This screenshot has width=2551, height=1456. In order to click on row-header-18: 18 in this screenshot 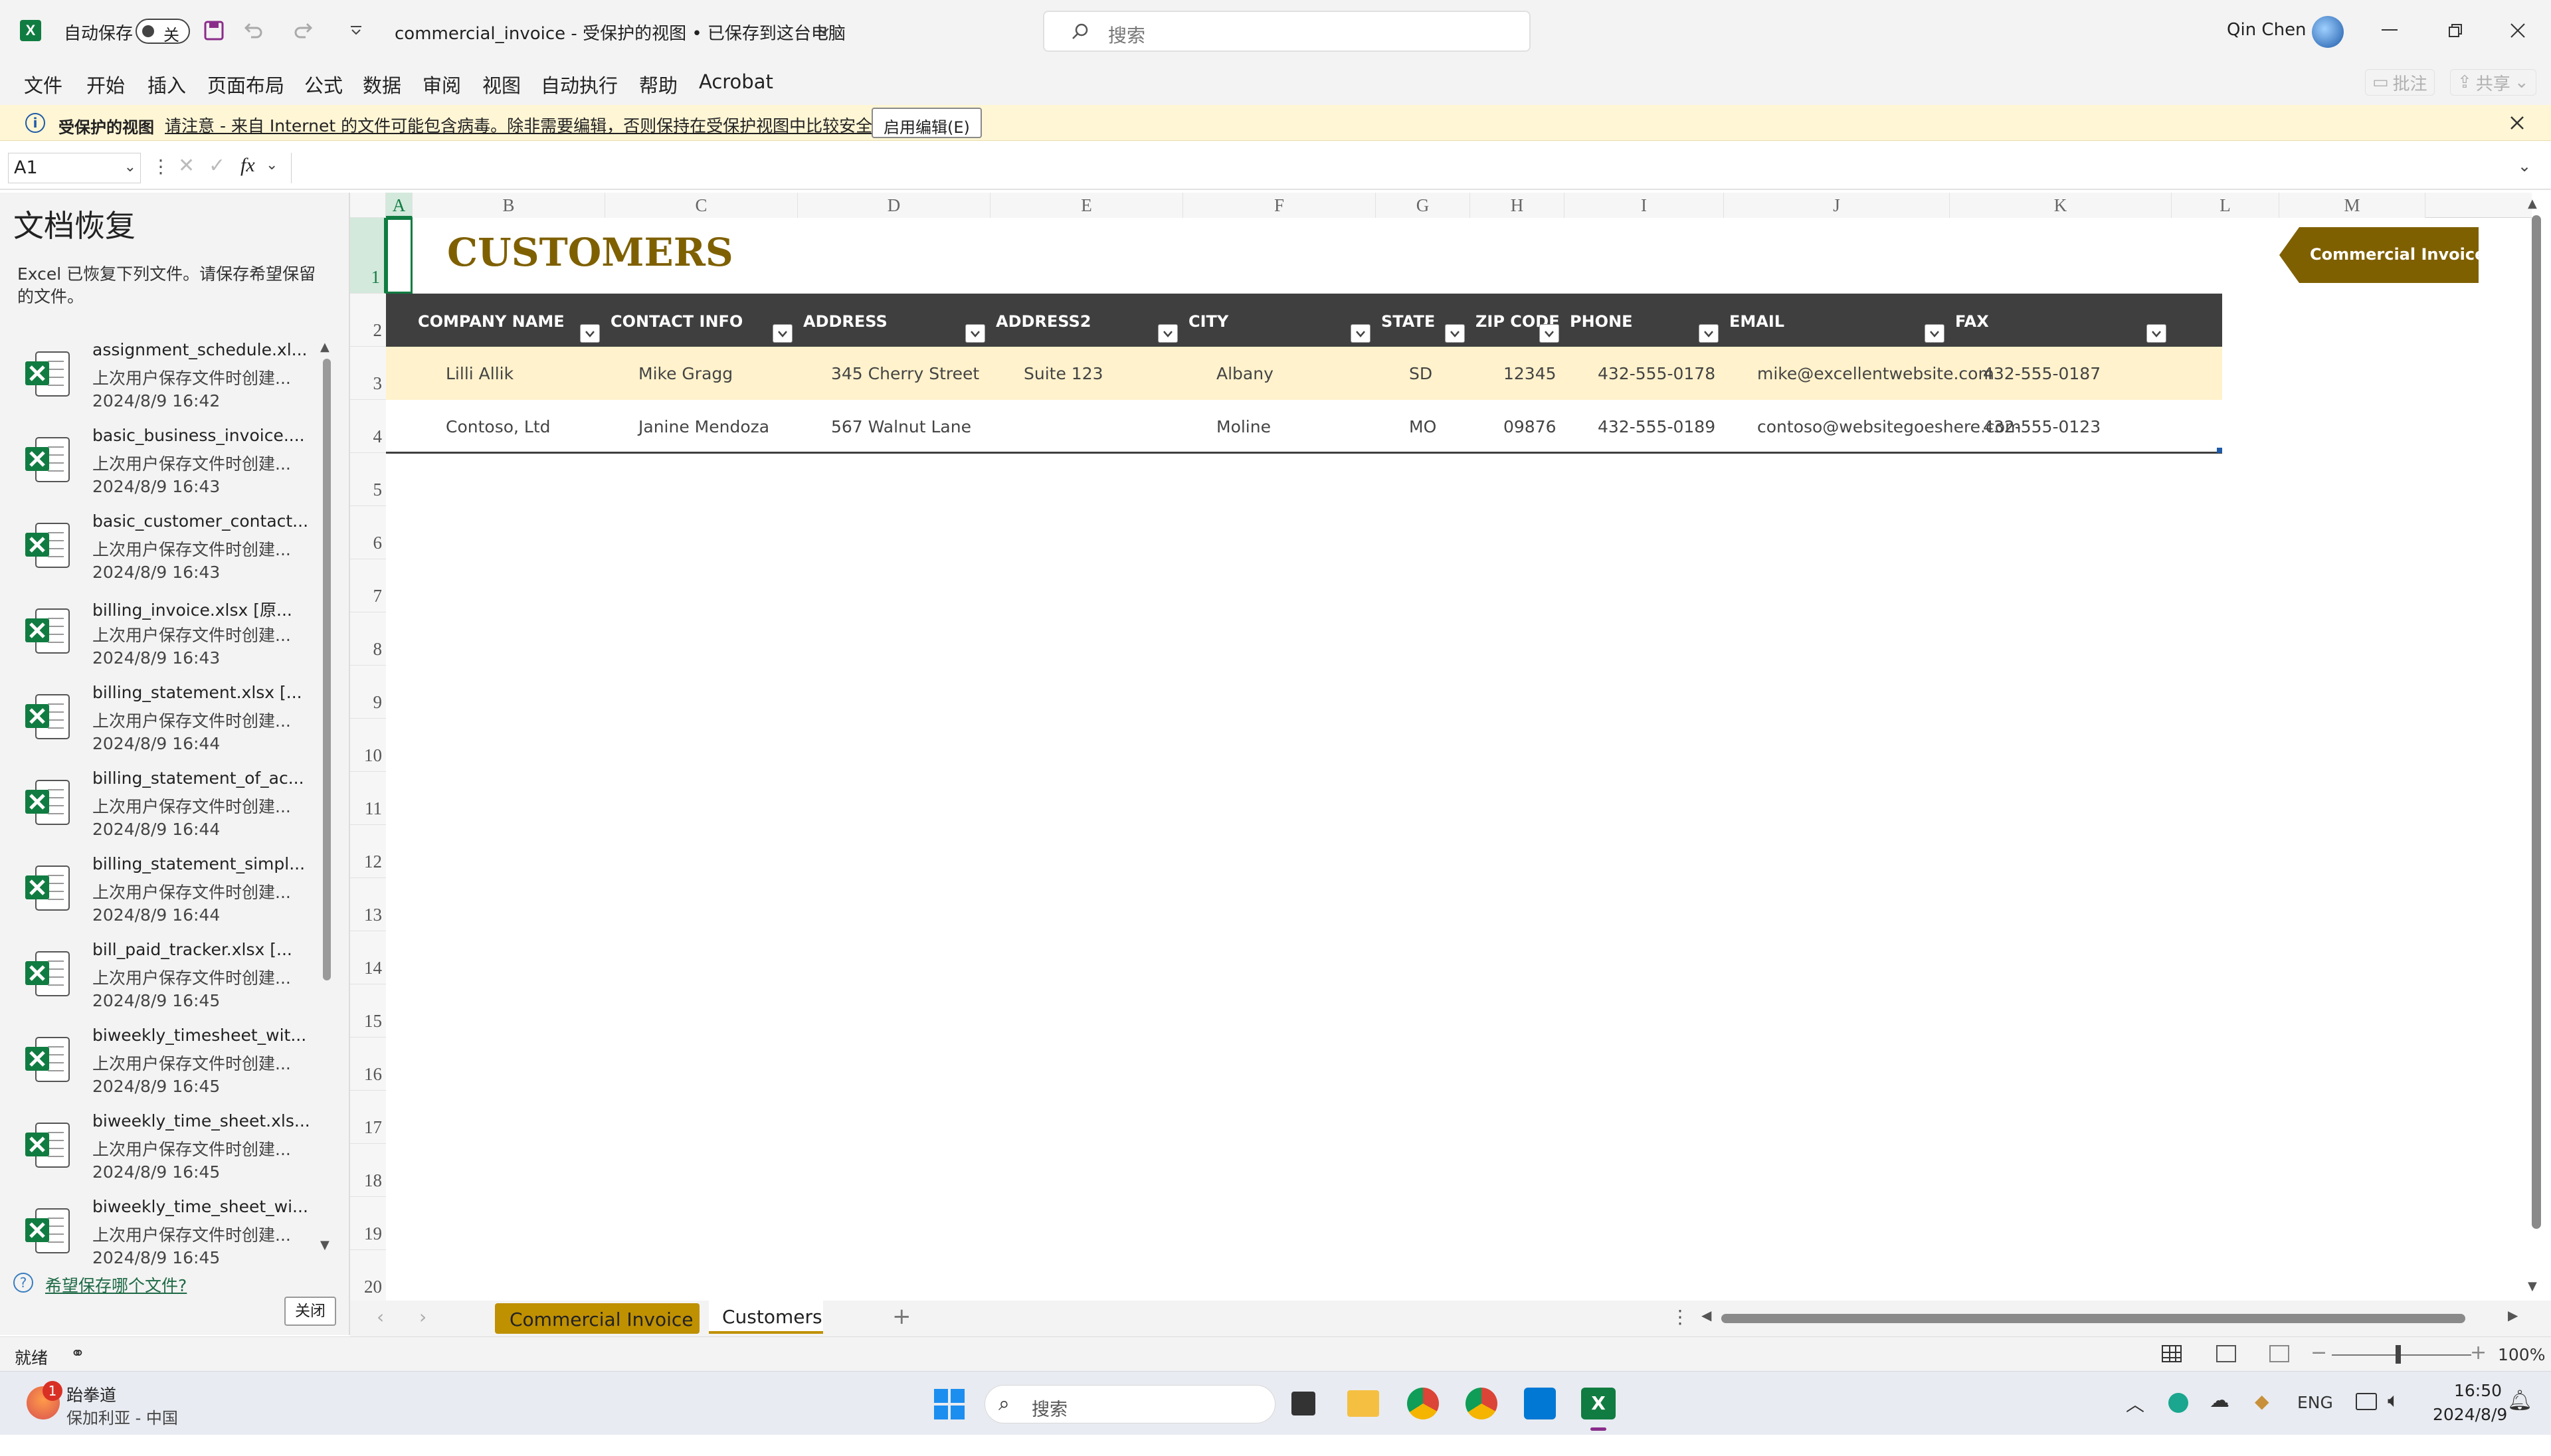, I will do `click(368, 1170)`.